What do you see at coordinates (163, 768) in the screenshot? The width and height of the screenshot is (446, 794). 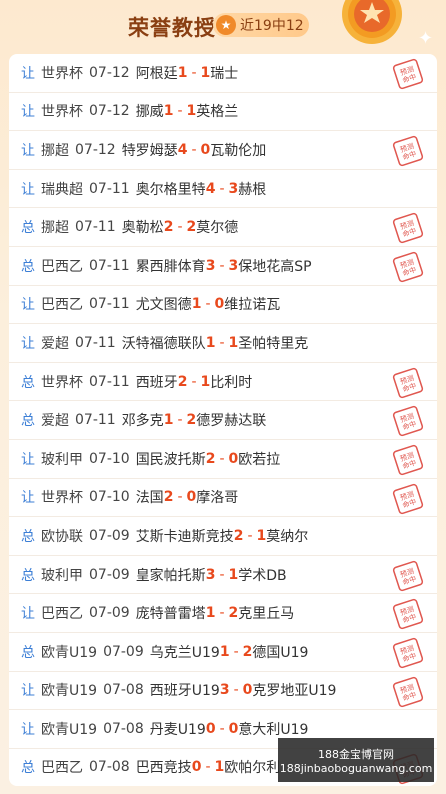 I see `home-team: 巴西竞技` at bounding box center [163, 768].